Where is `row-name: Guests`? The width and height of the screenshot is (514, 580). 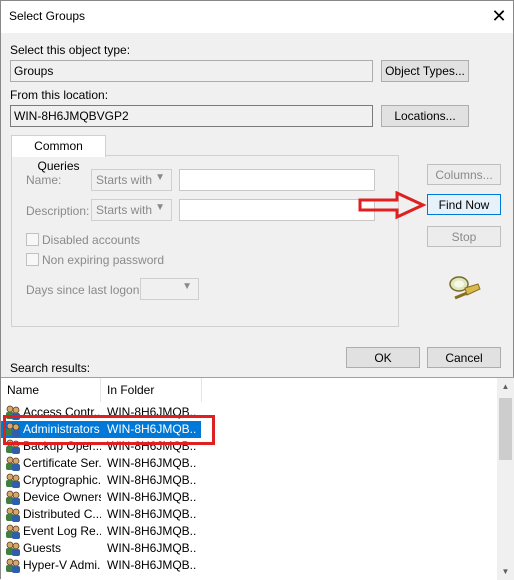
row-name: Guests is located at coordinates (42, 548).